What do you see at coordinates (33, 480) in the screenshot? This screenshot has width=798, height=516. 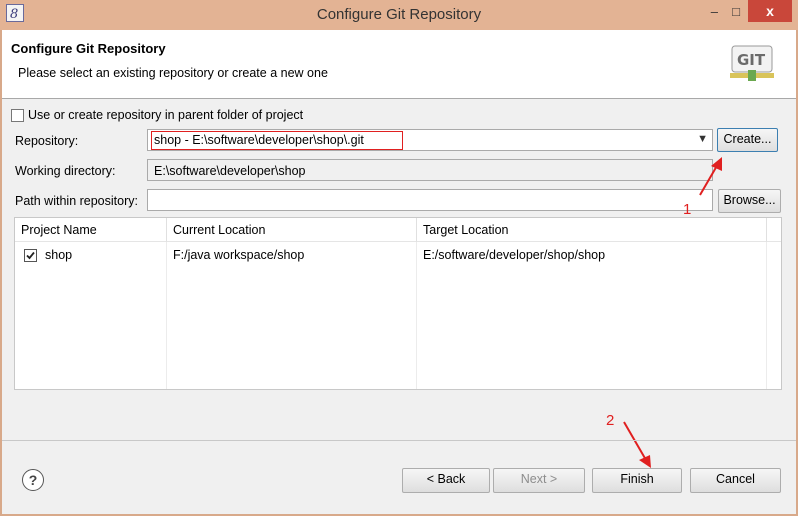 I see `help-icon: ?` at bounding box center [33, 480].